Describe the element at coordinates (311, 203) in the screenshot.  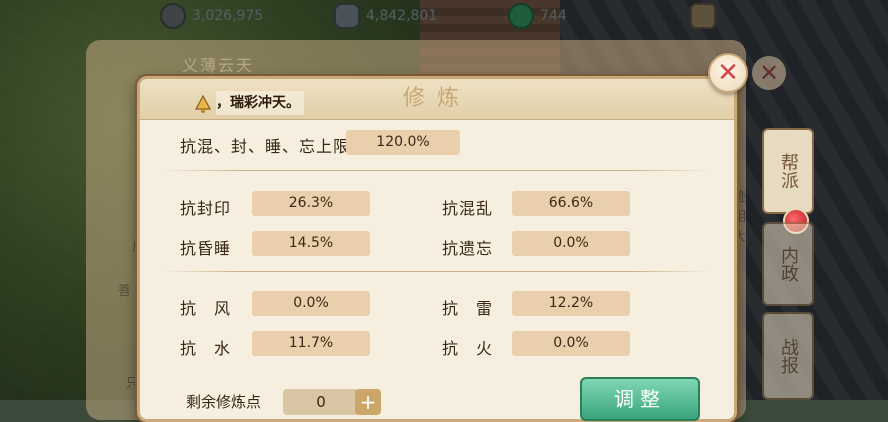
I see `resist-seal-value: 26.3%` at that location.